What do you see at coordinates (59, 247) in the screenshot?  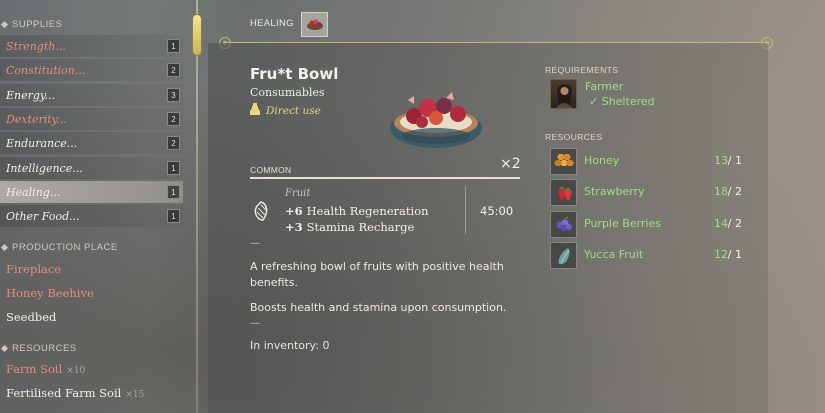 I see `production-place-header: PRODUCTION PLACE` at bounding box center [59, 247].